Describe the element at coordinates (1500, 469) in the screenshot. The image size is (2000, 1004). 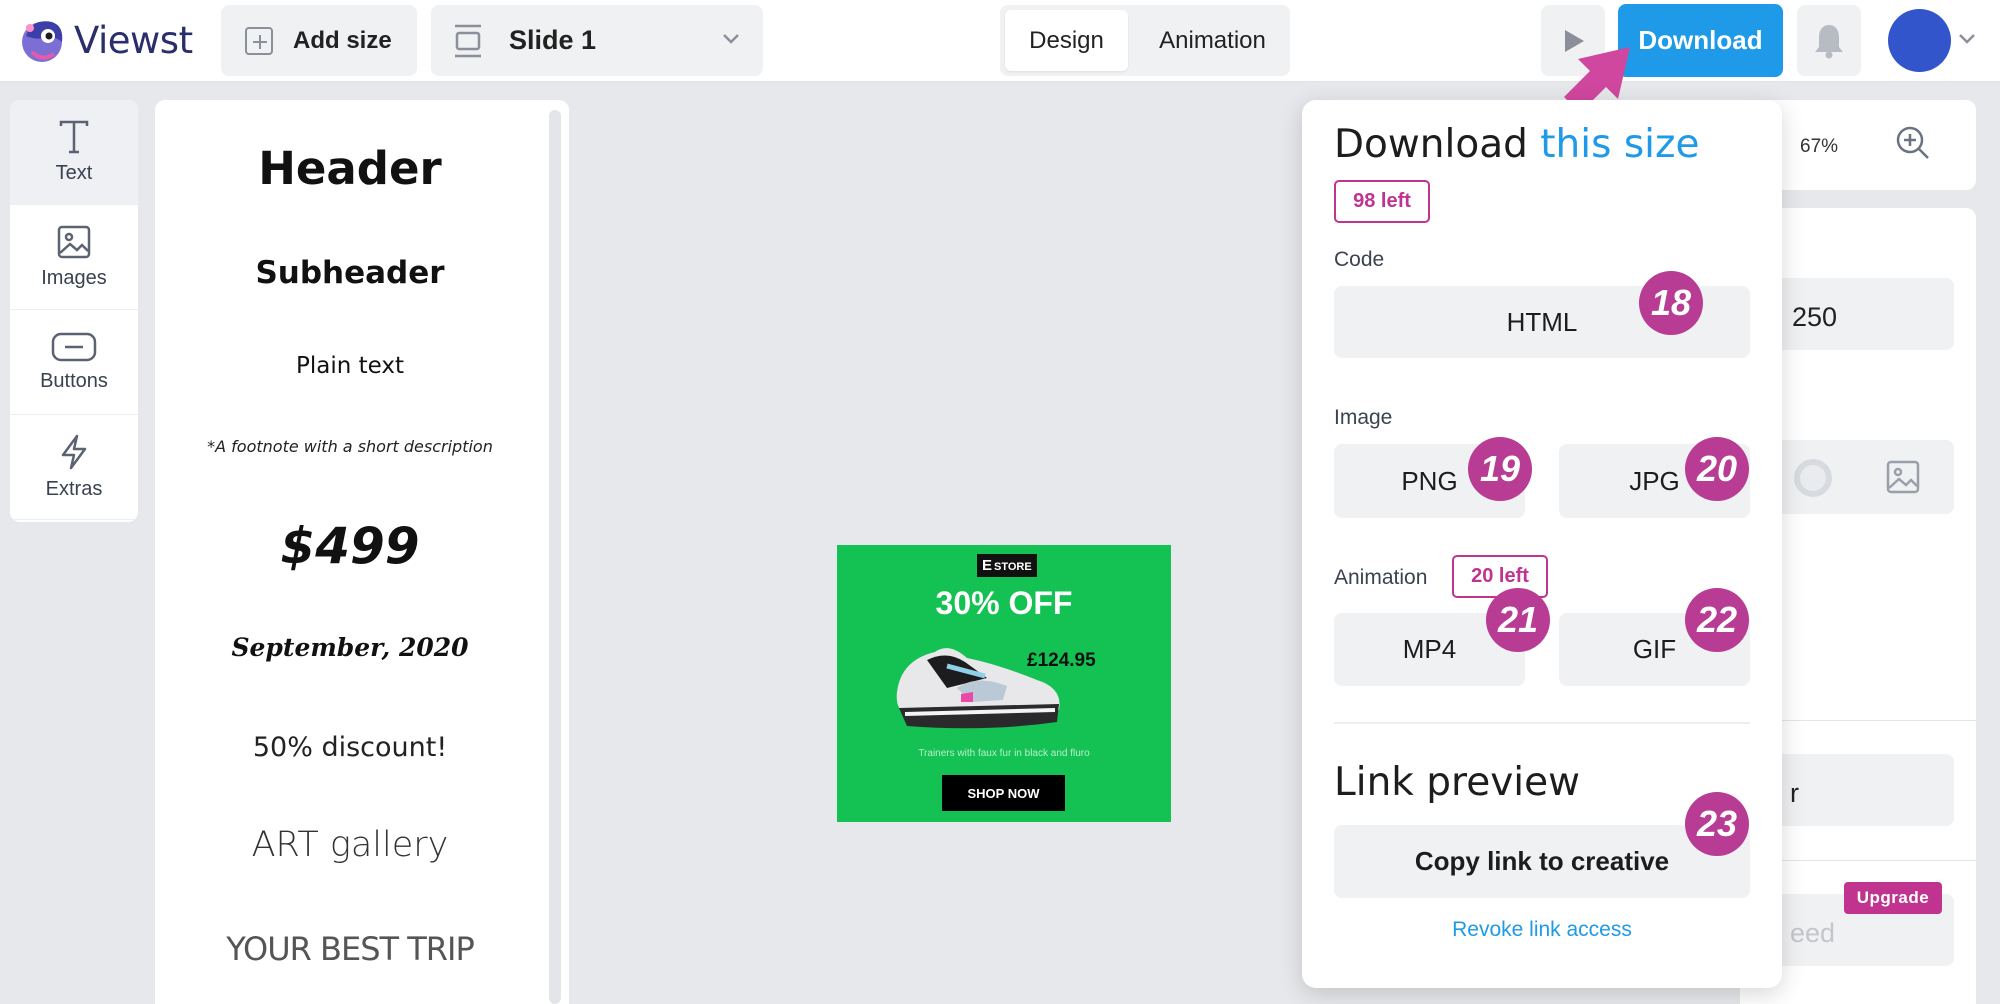
I see `callout-badge: 19` at that location.